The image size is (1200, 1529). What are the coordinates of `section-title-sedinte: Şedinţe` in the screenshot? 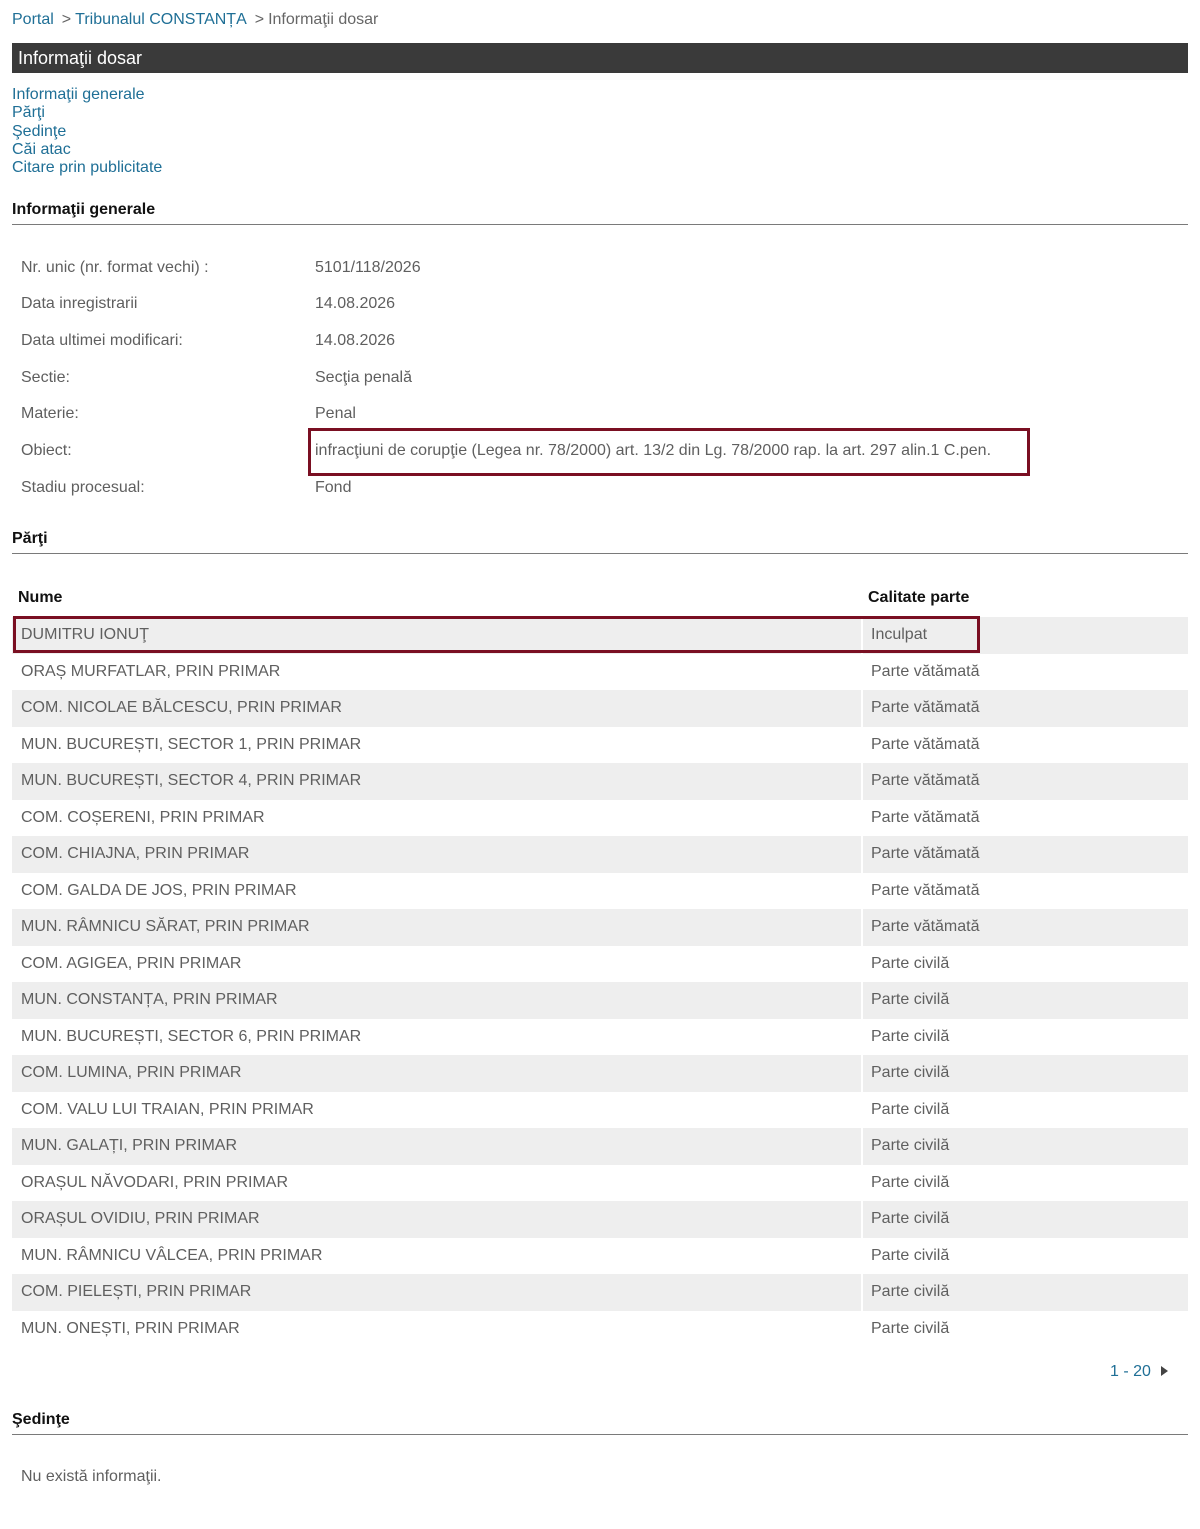 It's located at (41, 1419).